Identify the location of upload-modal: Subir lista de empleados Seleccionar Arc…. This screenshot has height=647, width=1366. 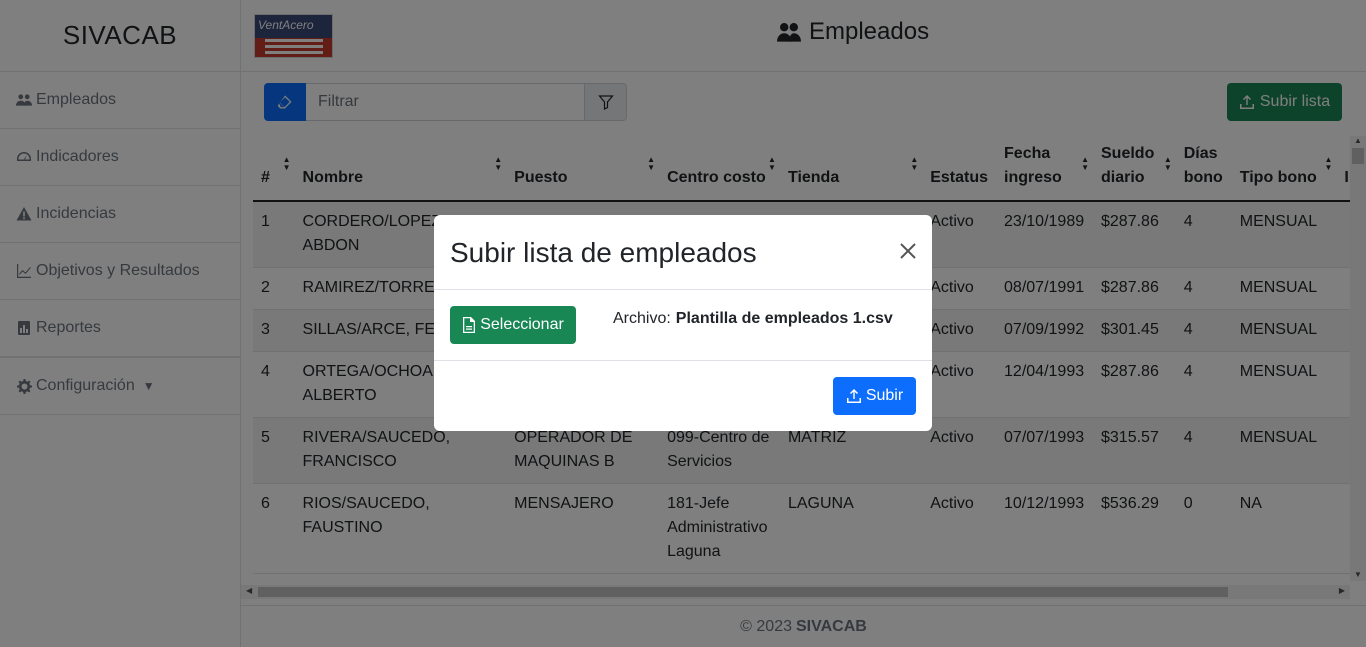
(683, 323).